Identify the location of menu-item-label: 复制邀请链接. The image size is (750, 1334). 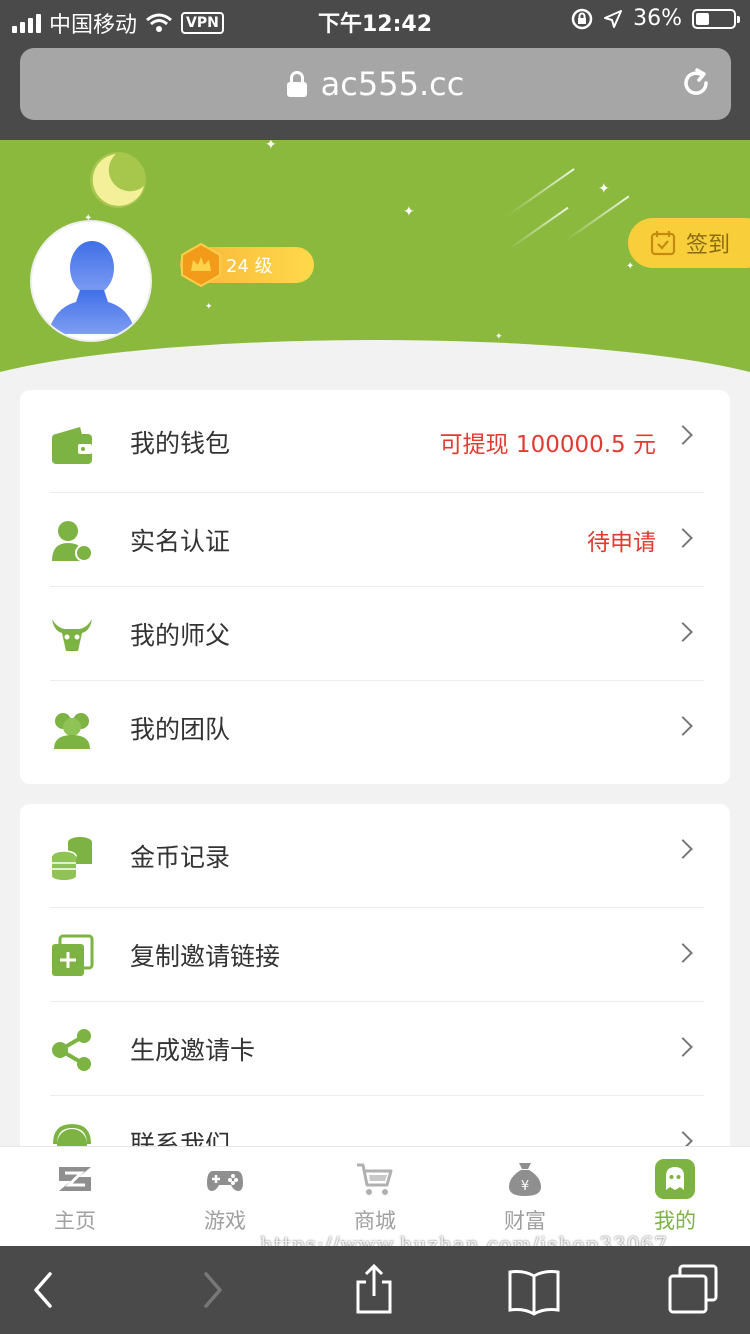
(205, 956).